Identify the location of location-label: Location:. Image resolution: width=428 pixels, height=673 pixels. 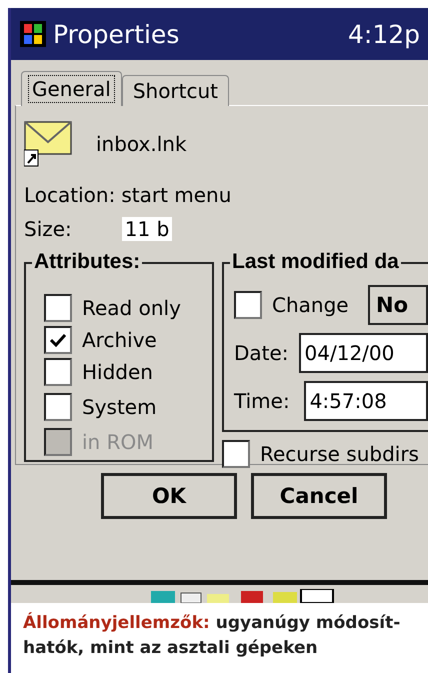
(70, 195).